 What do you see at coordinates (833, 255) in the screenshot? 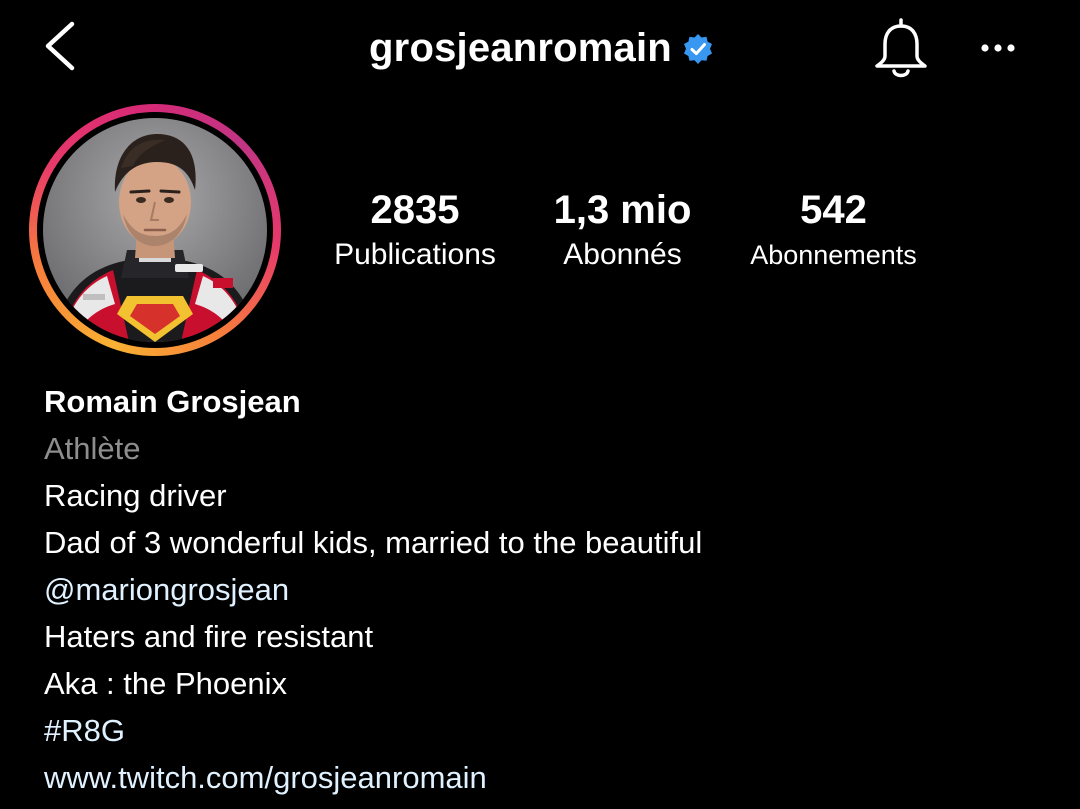
I see `following-count-label: Abonnements` at bounding box center [833, 255].